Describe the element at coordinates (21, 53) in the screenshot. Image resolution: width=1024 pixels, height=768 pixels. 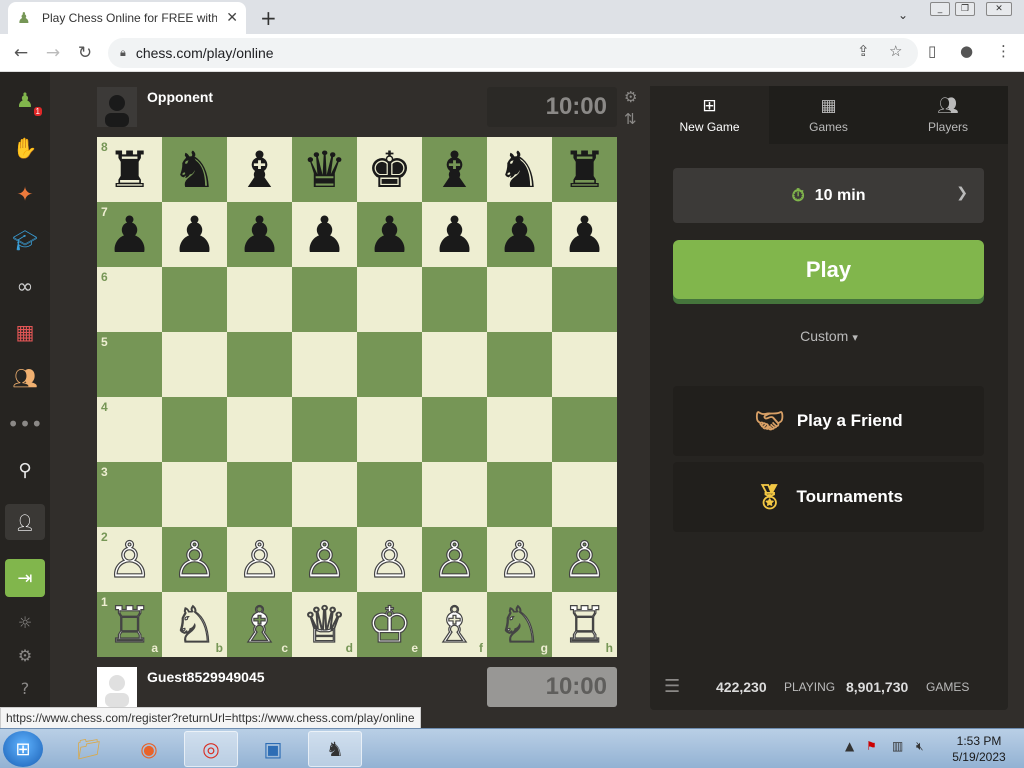
I see `back-button: ←` at that location.